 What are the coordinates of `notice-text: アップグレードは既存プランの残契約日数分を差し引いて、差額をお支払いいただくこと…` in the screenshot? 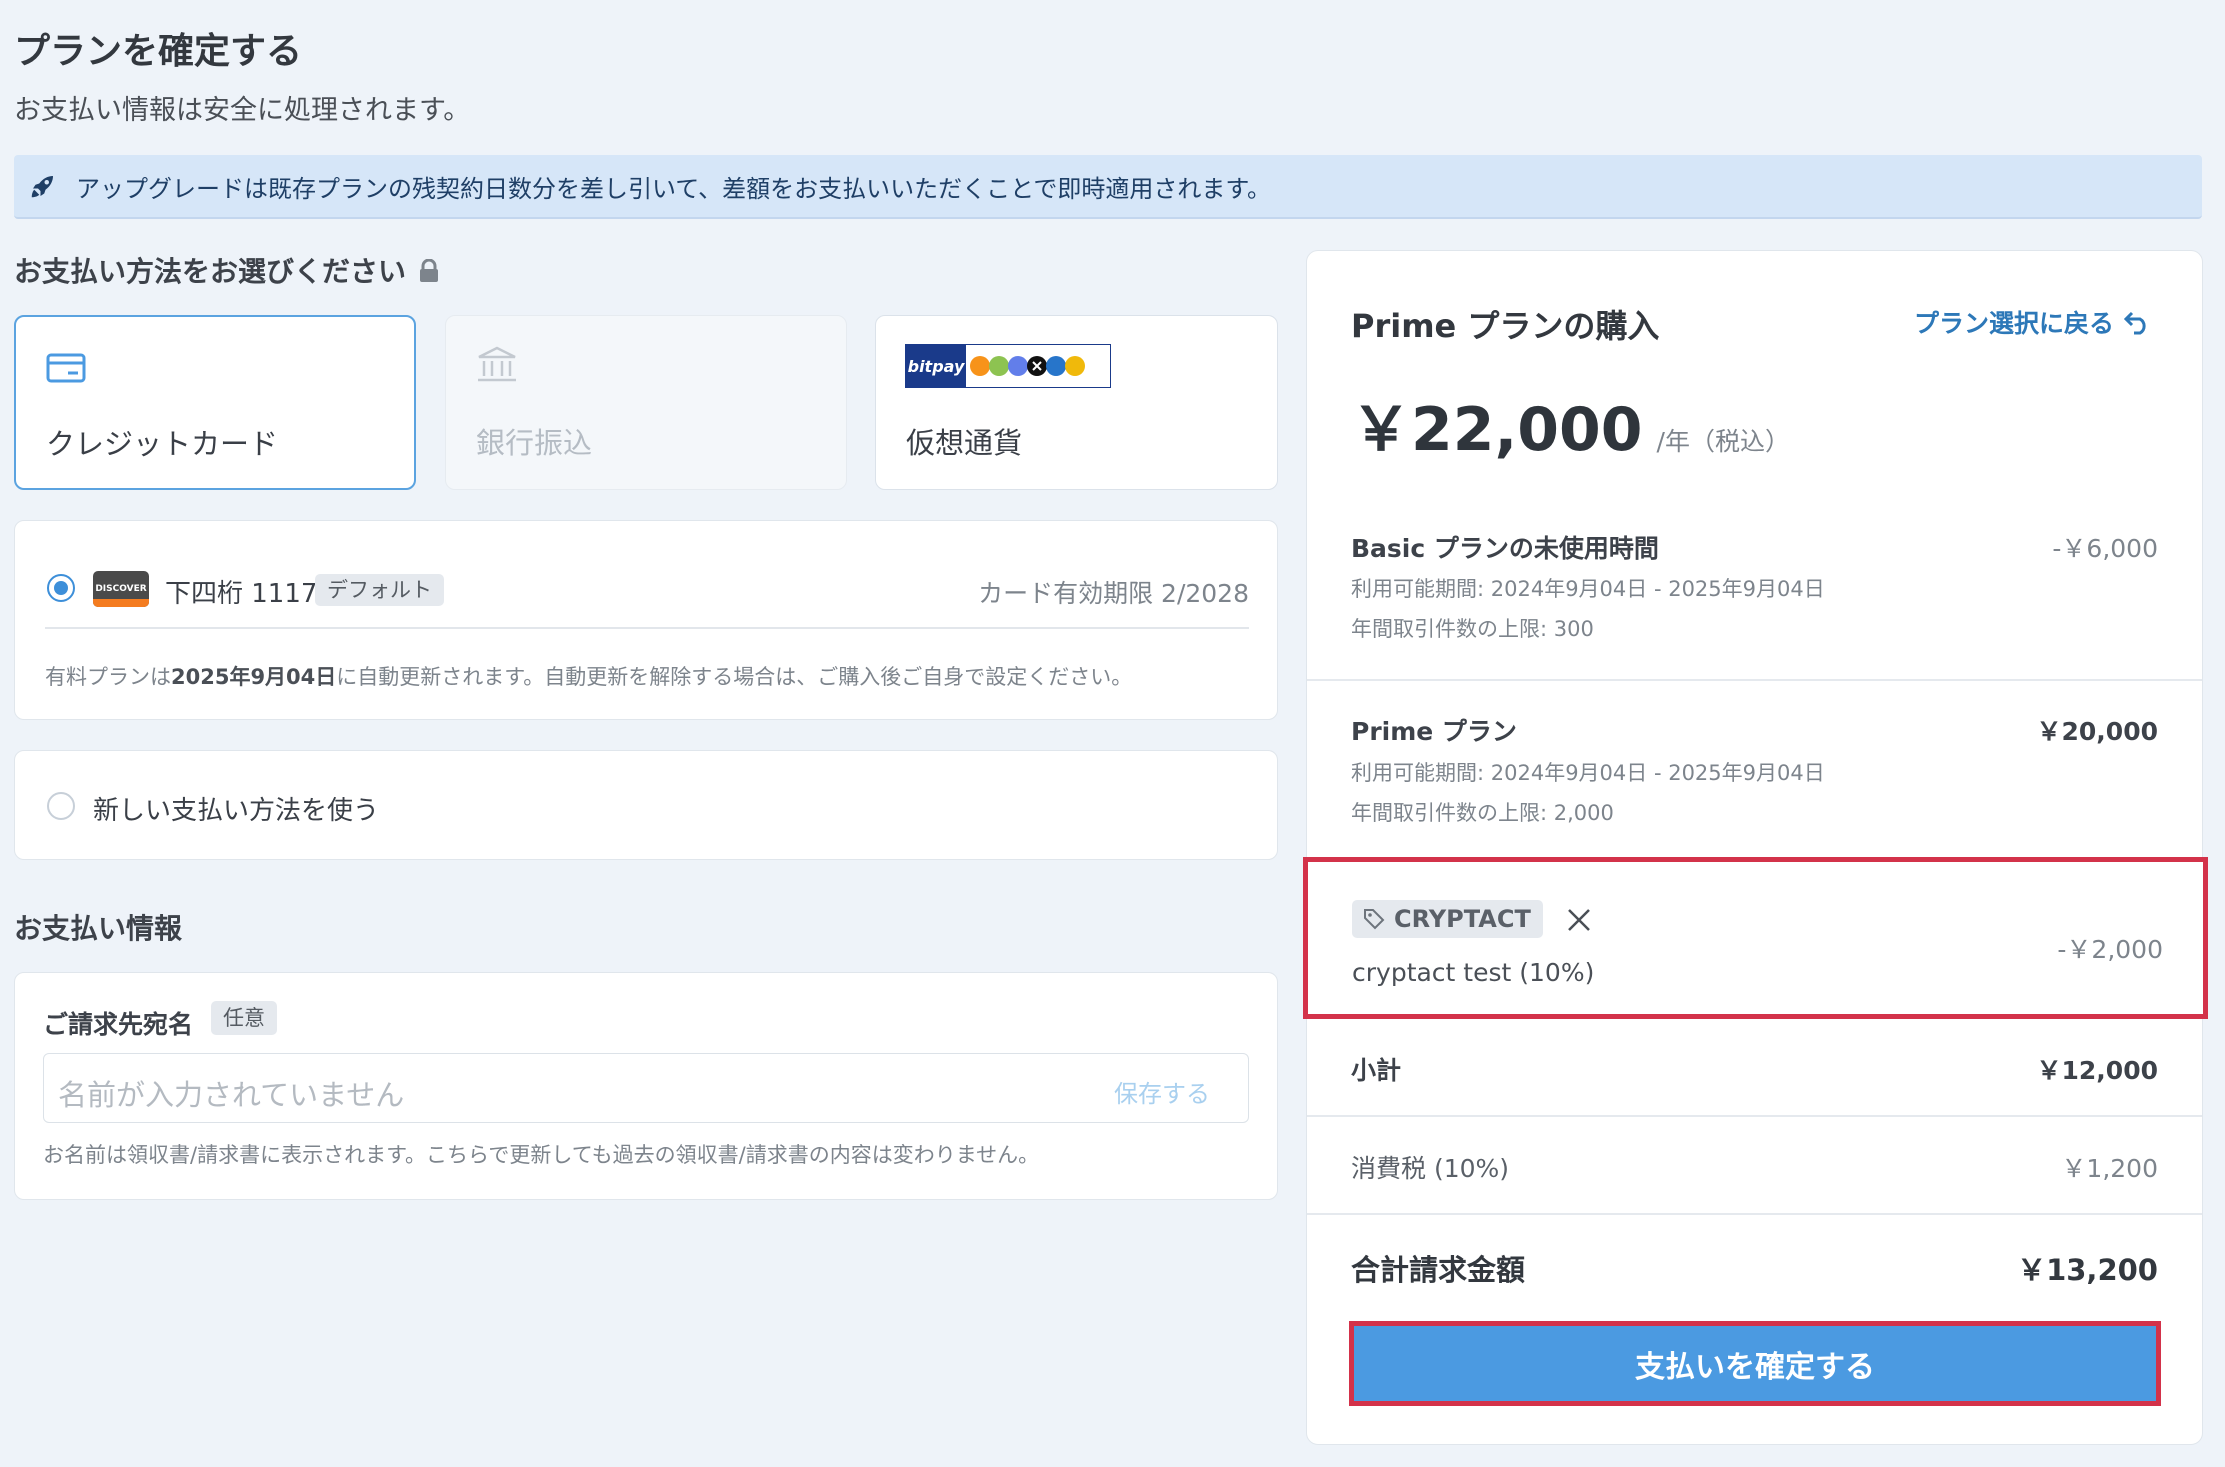 It's located at (673, 188).